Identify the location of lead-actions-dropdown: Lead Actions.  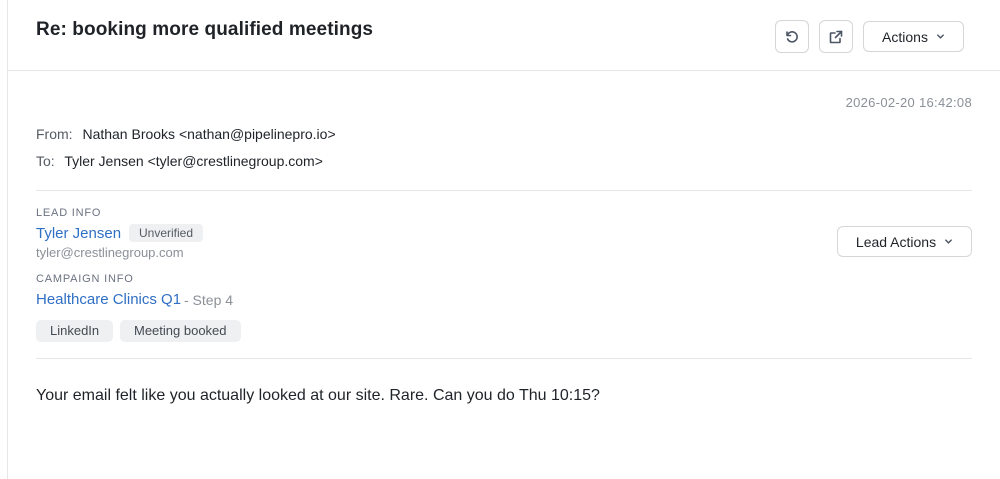
(904, 241).